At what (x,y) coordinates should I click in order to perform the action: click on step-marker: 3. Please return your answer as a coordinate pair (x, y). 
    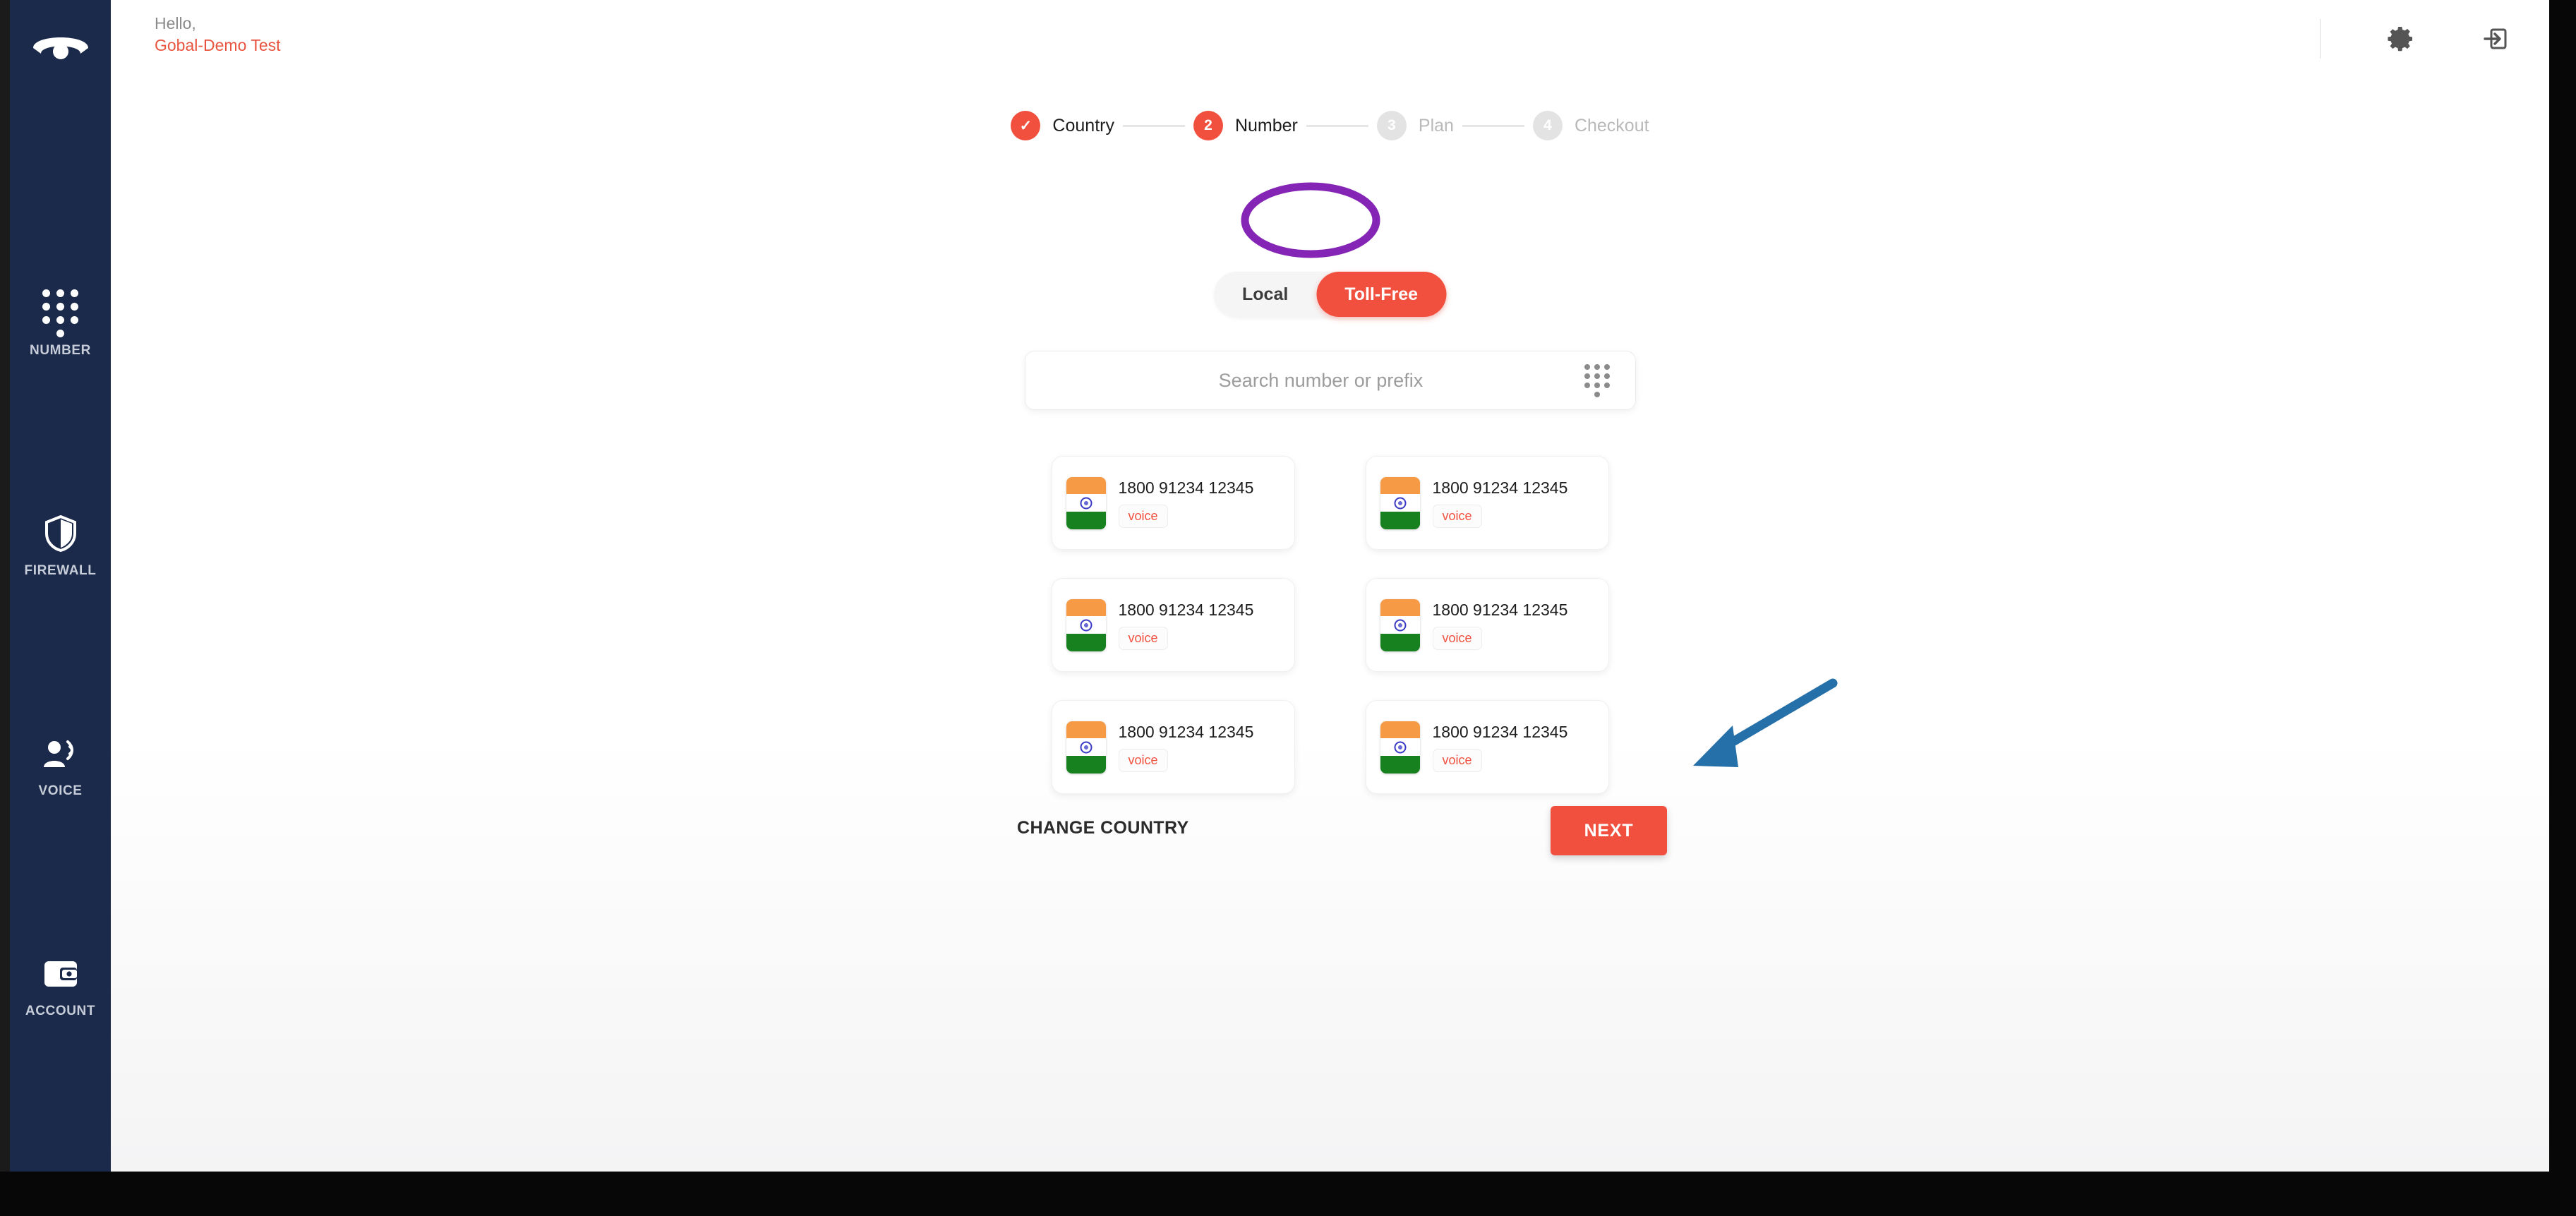
    Looking at the image, I should click on (1391, 125).